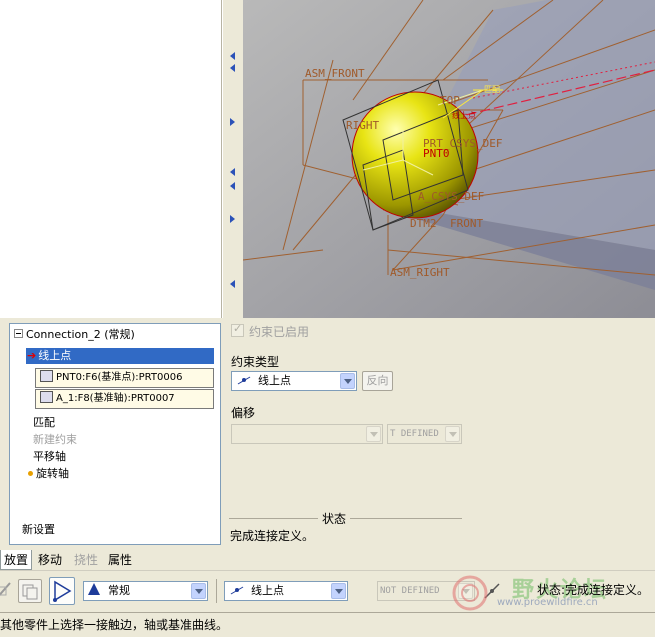 This screenshot has height=637, width=655. What do you see at coordinates (119, 590) in the screenshot?
I see `connection-type-value: 常规` at bounding box center [119, 590].